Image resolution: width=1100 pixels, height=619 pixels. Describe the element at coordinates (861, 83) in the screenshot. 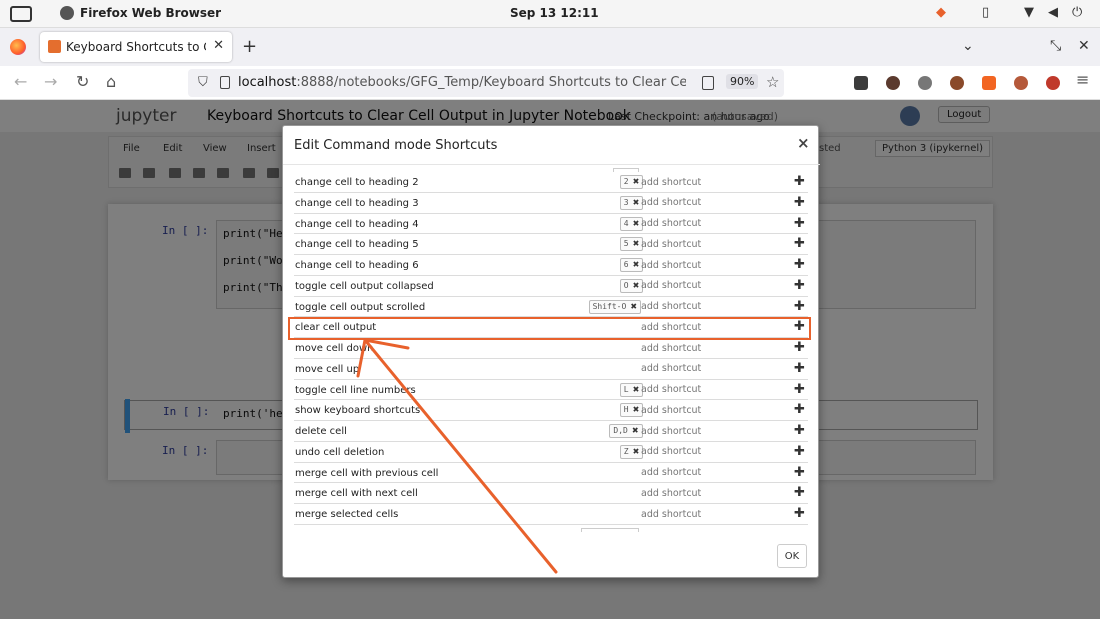

I see `extension-1-icon` at that location.